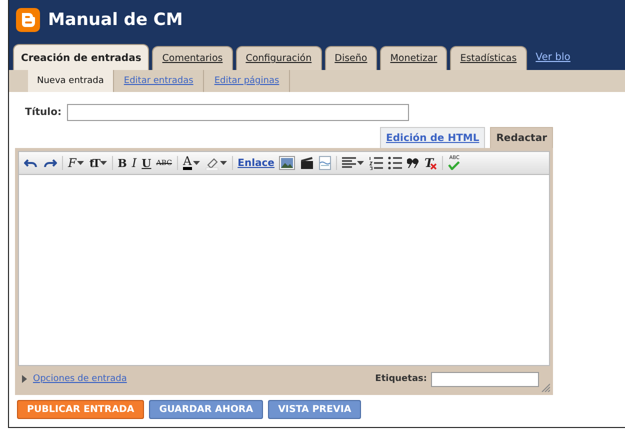 Image resolution: width=625 pixels, height=430 pixels. Describe the element at coordinates (307, 163) in the screenshot. I see `film-icon` at that location.